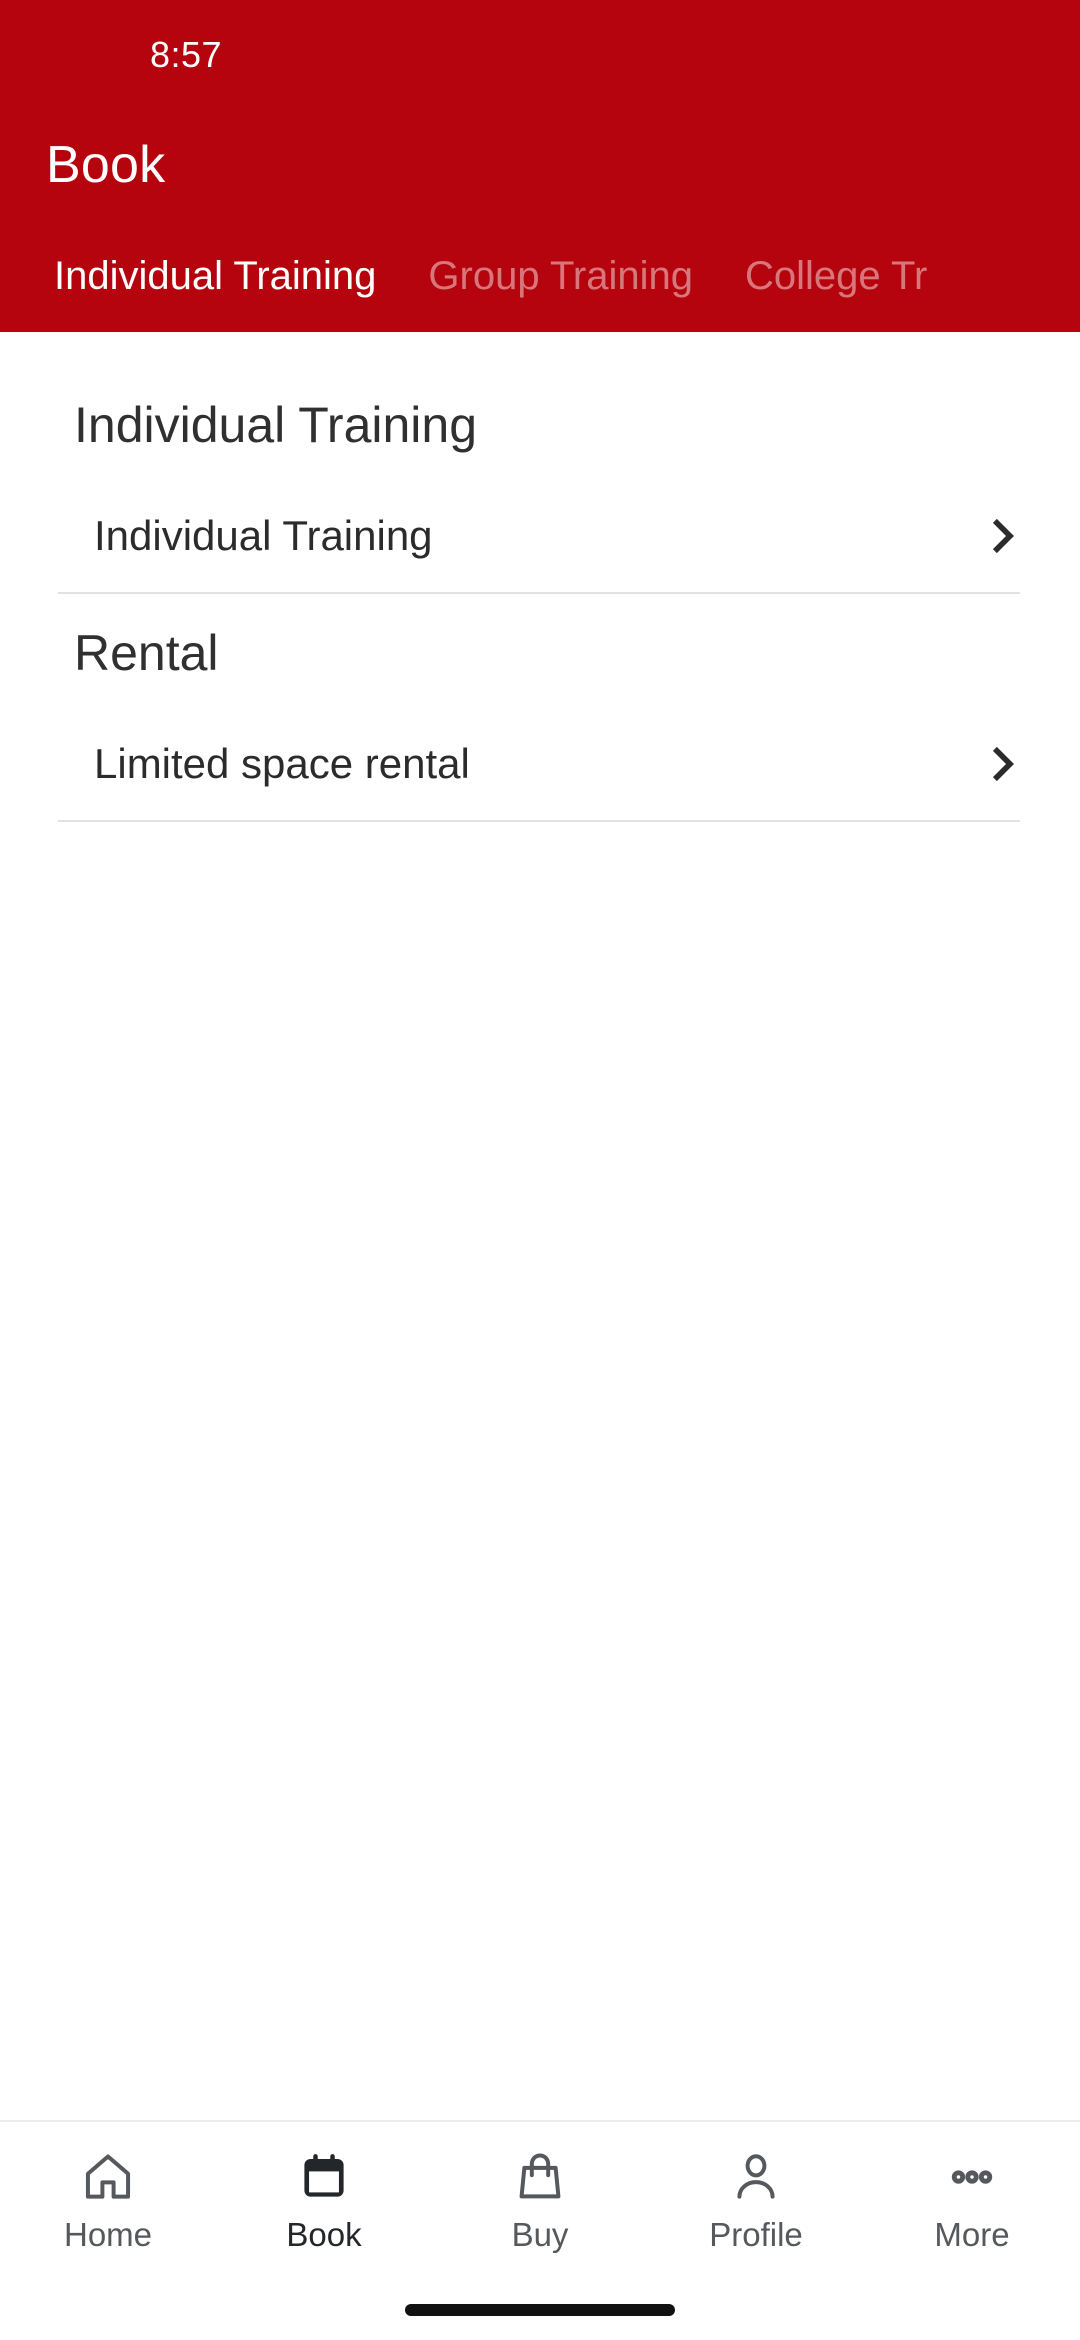 The height and width of the screenshot is (2340, 1080). What do you see at coordinates (324, 2234) in the screenshot?
I see `nav-label-book: Book` at bounding box center [324, 2234].